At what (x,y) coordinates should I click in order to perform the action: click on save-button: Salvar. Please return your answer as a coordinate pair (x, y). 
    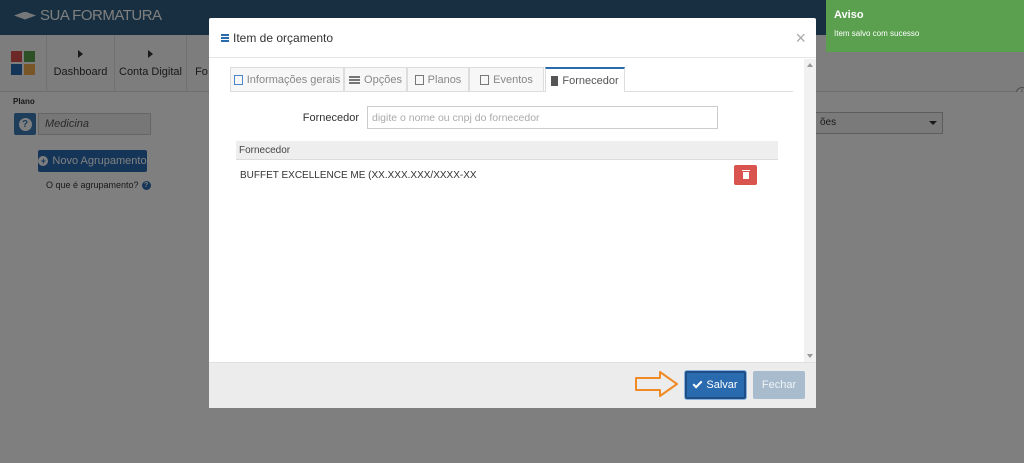
    Looking at the image, I should click on (715, 385).